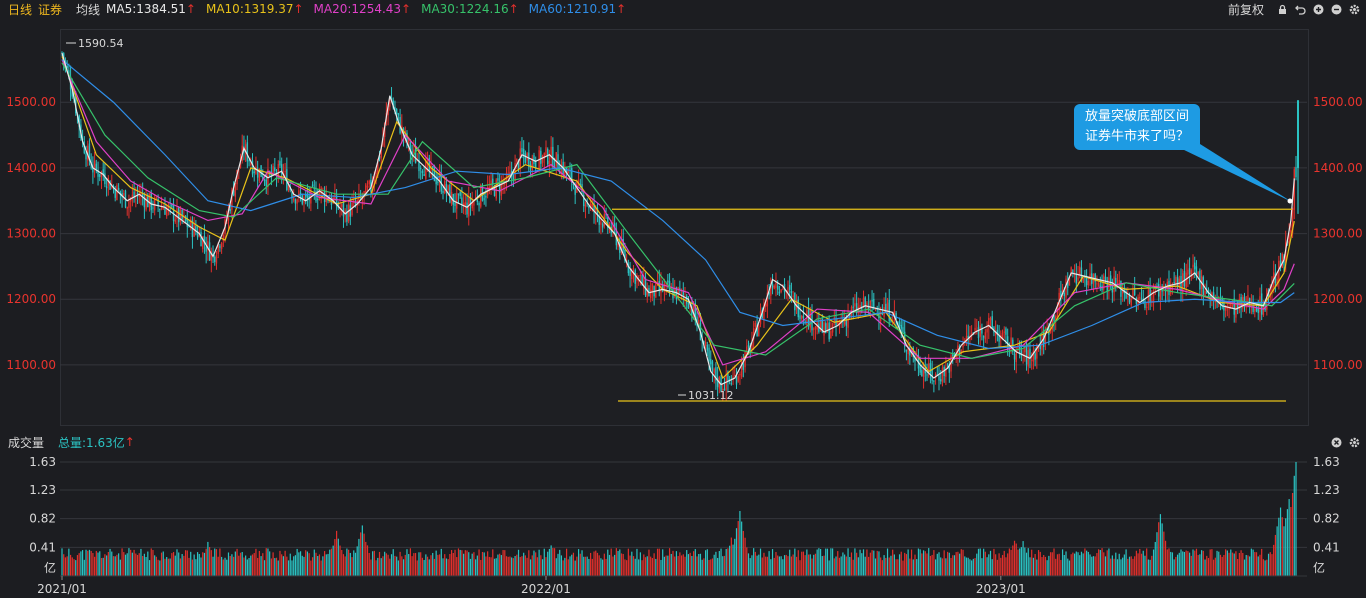  What do you see at coordinates (1326, 519) in the screenshot?
I see `volume-ylabel-right-2: 0.82` at bounding box center [1326, 519].